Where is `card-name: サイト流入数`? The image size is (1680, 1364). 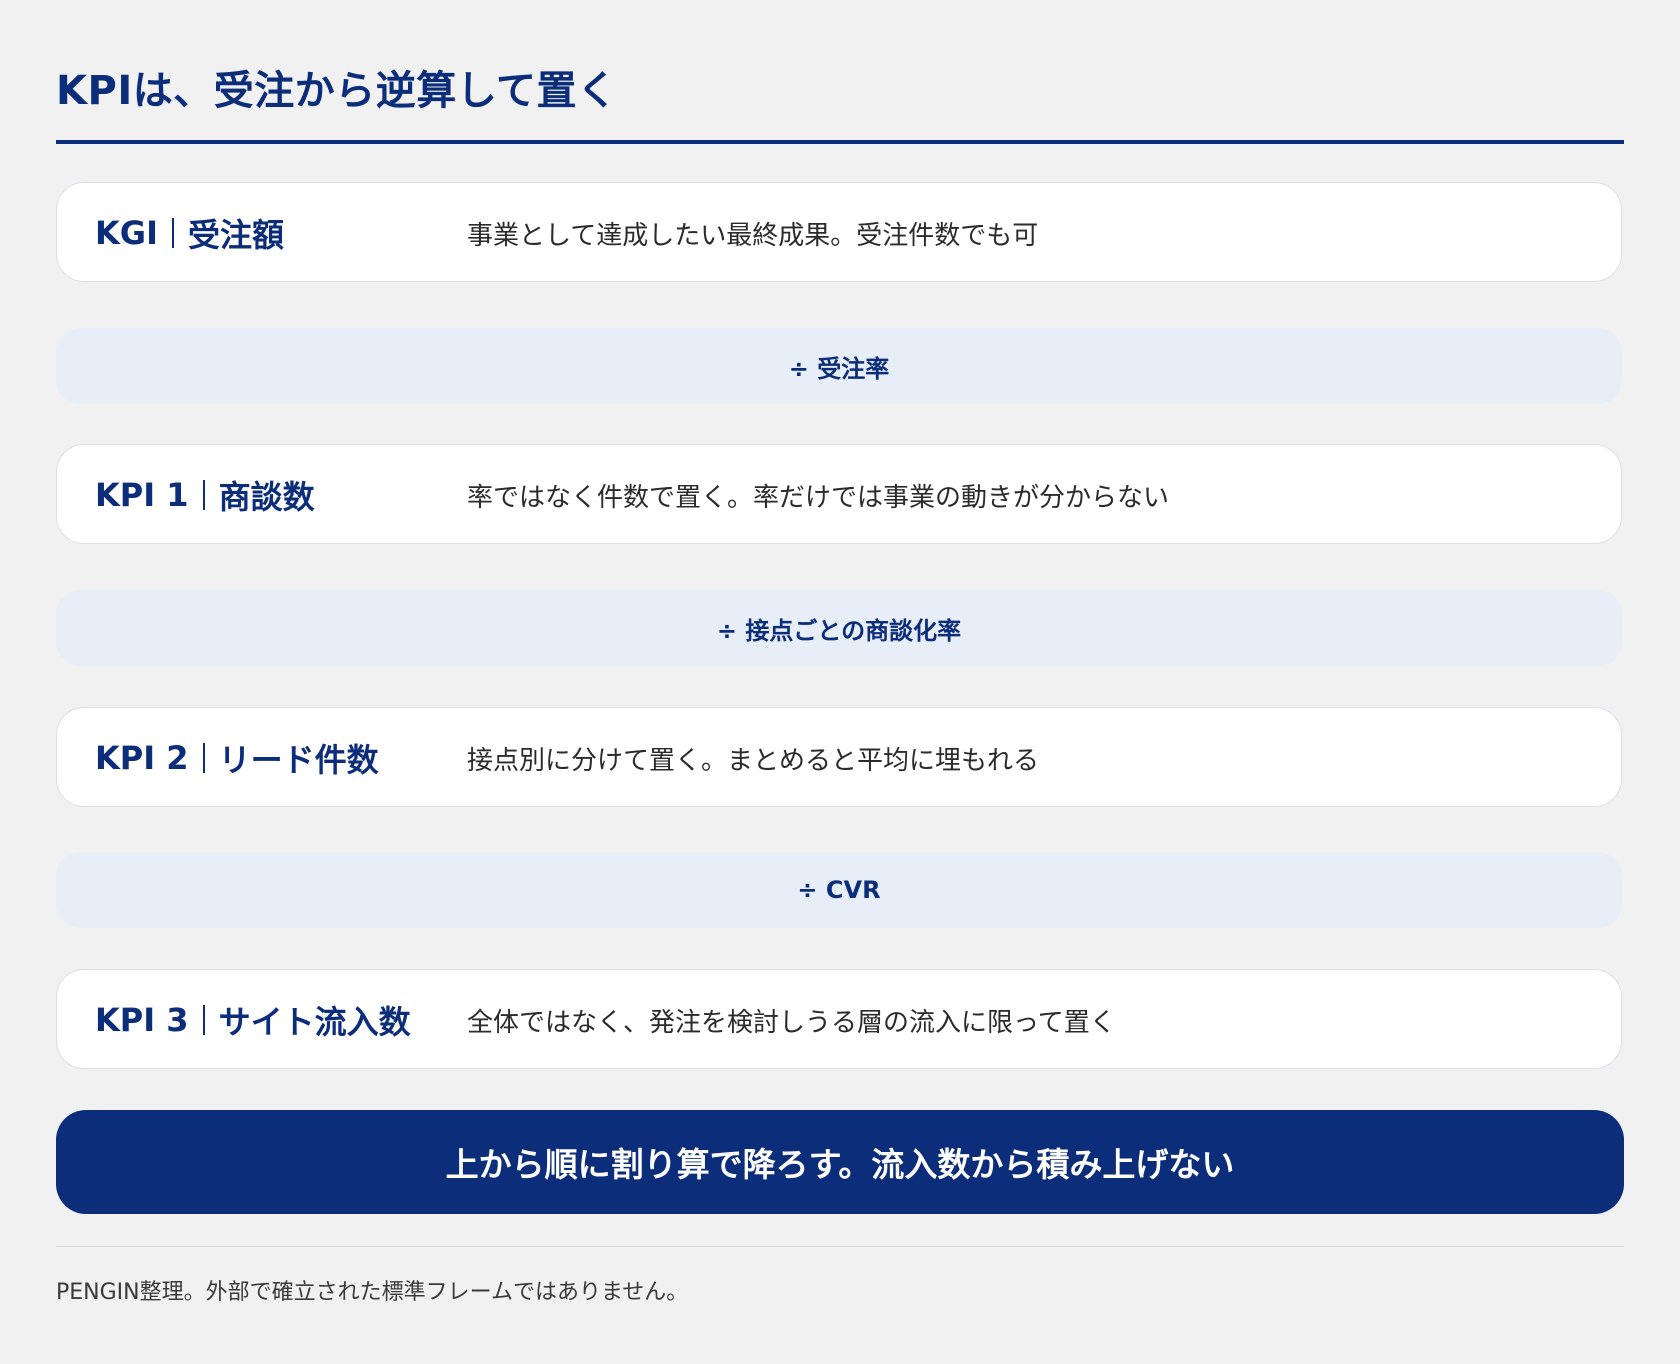
card-name: サイト流入数 is located at coordinates (314, 1022).